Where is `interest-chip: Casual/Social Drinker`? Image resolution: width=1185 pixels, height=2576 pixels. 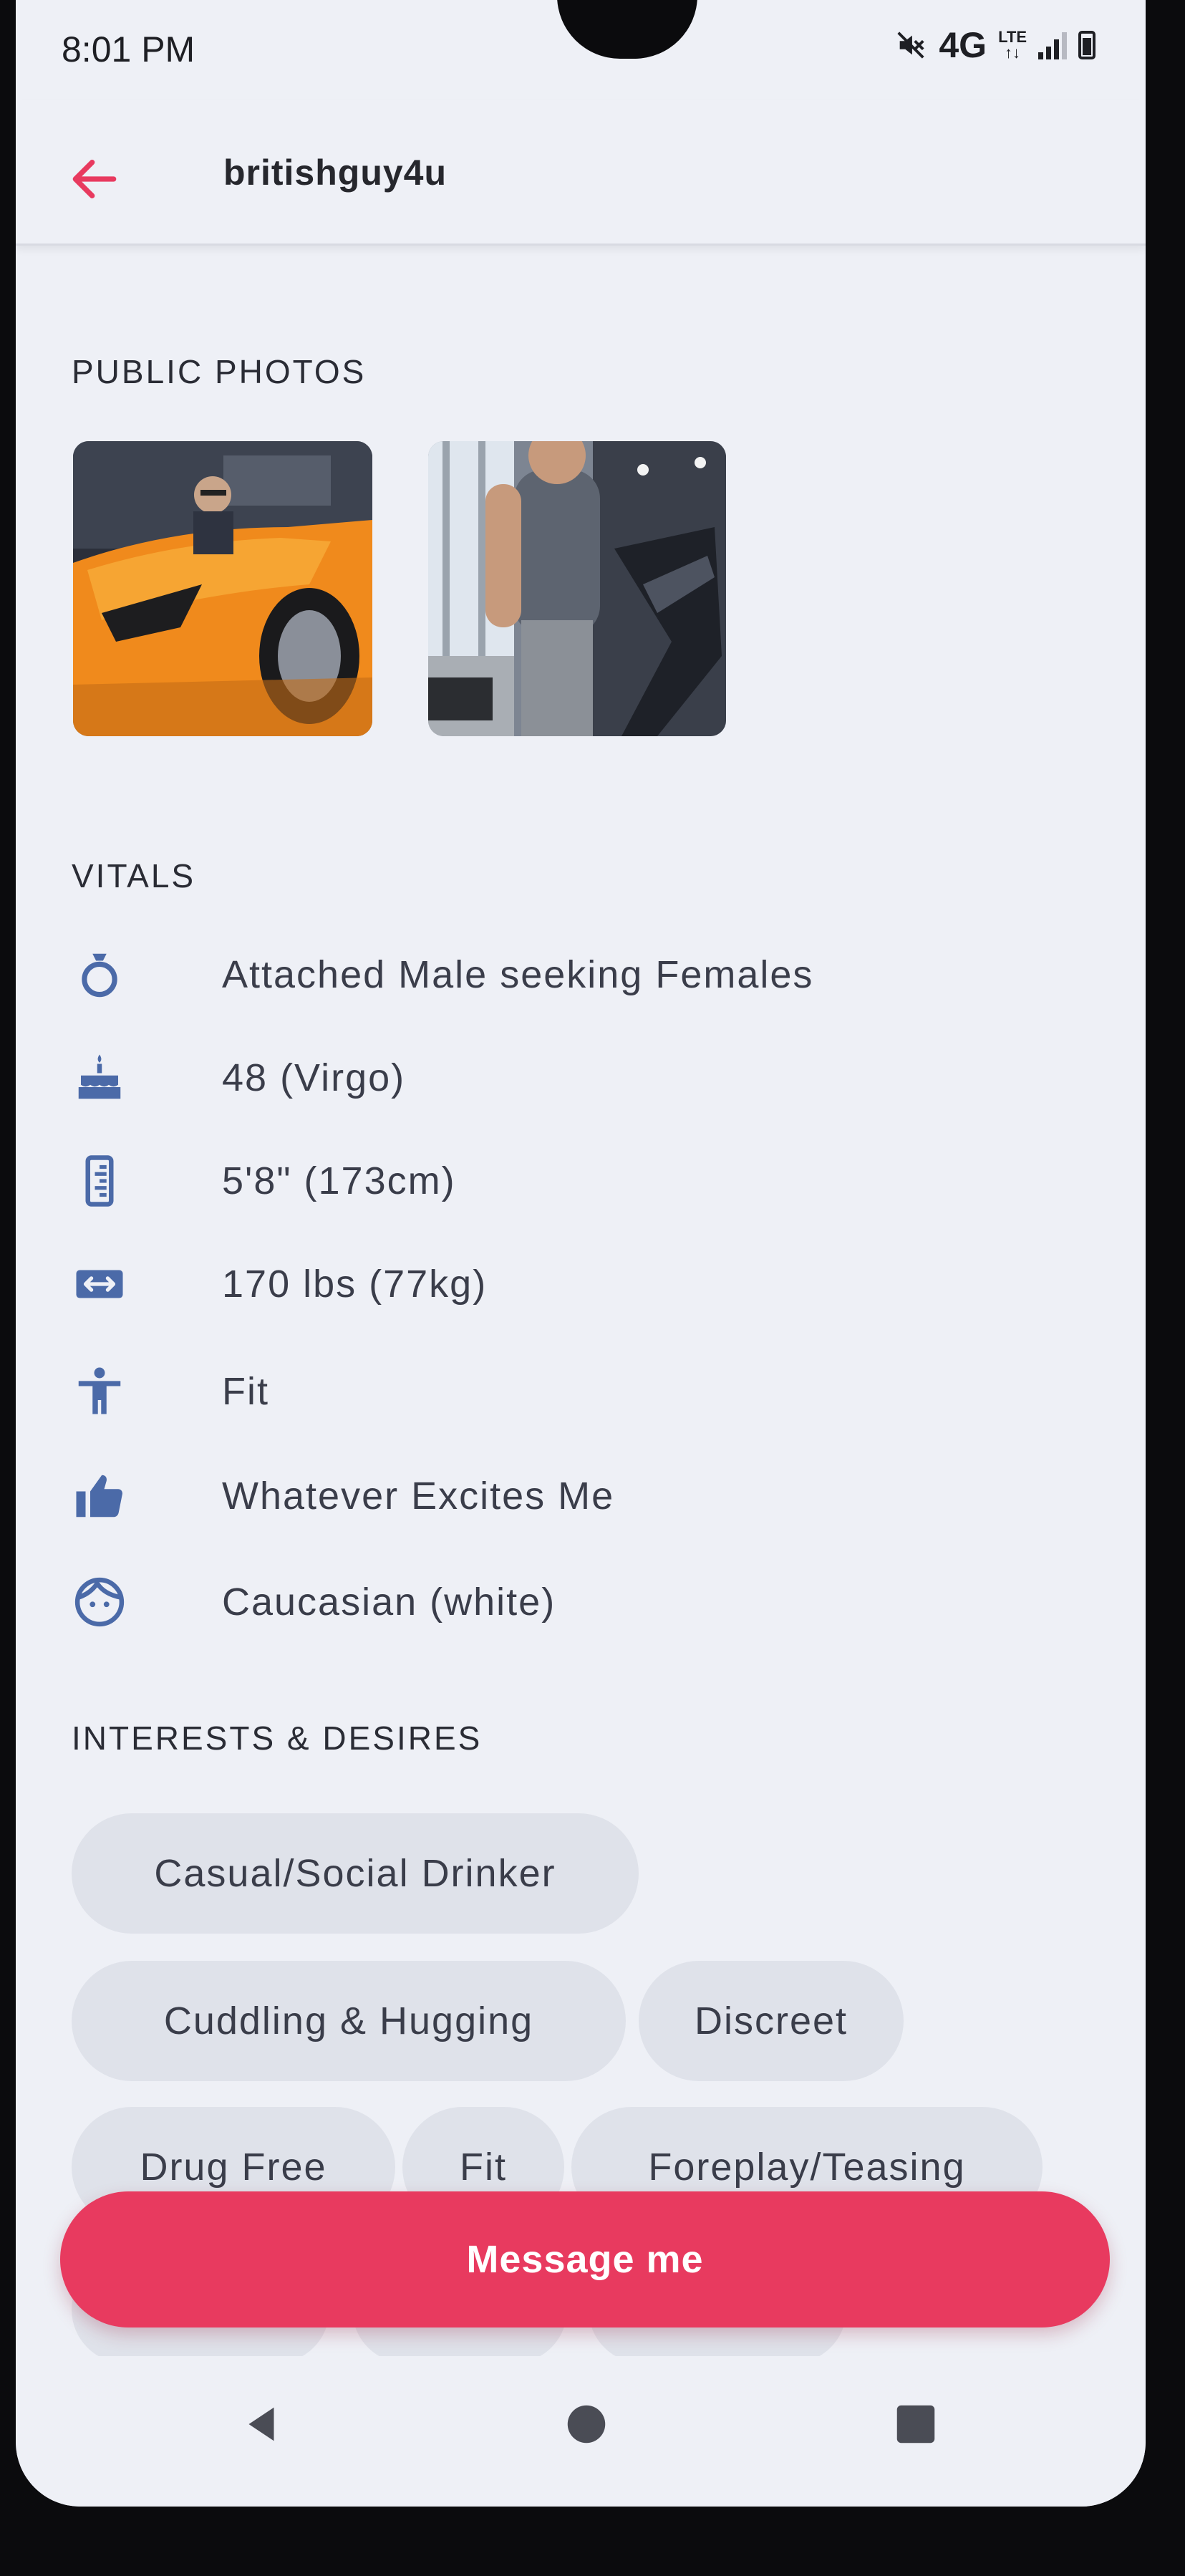
interest-chip: Casual/Social Drinker is located at coordinates (355, 1873).